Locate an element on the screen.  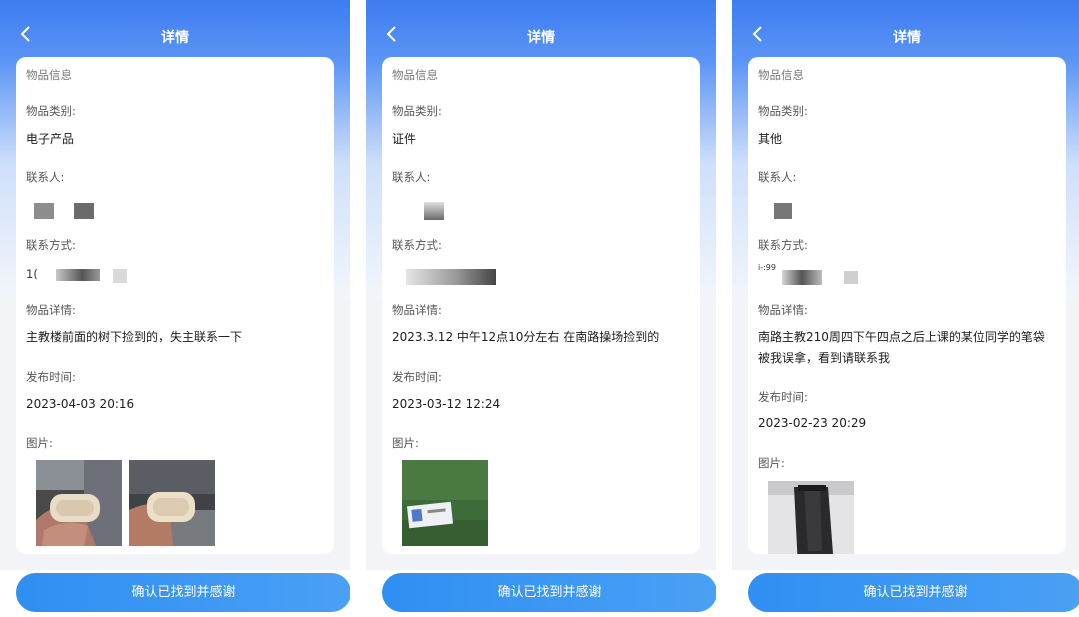
time-value: 2023-04-03 20:16 is located at coordinates (80, 404).